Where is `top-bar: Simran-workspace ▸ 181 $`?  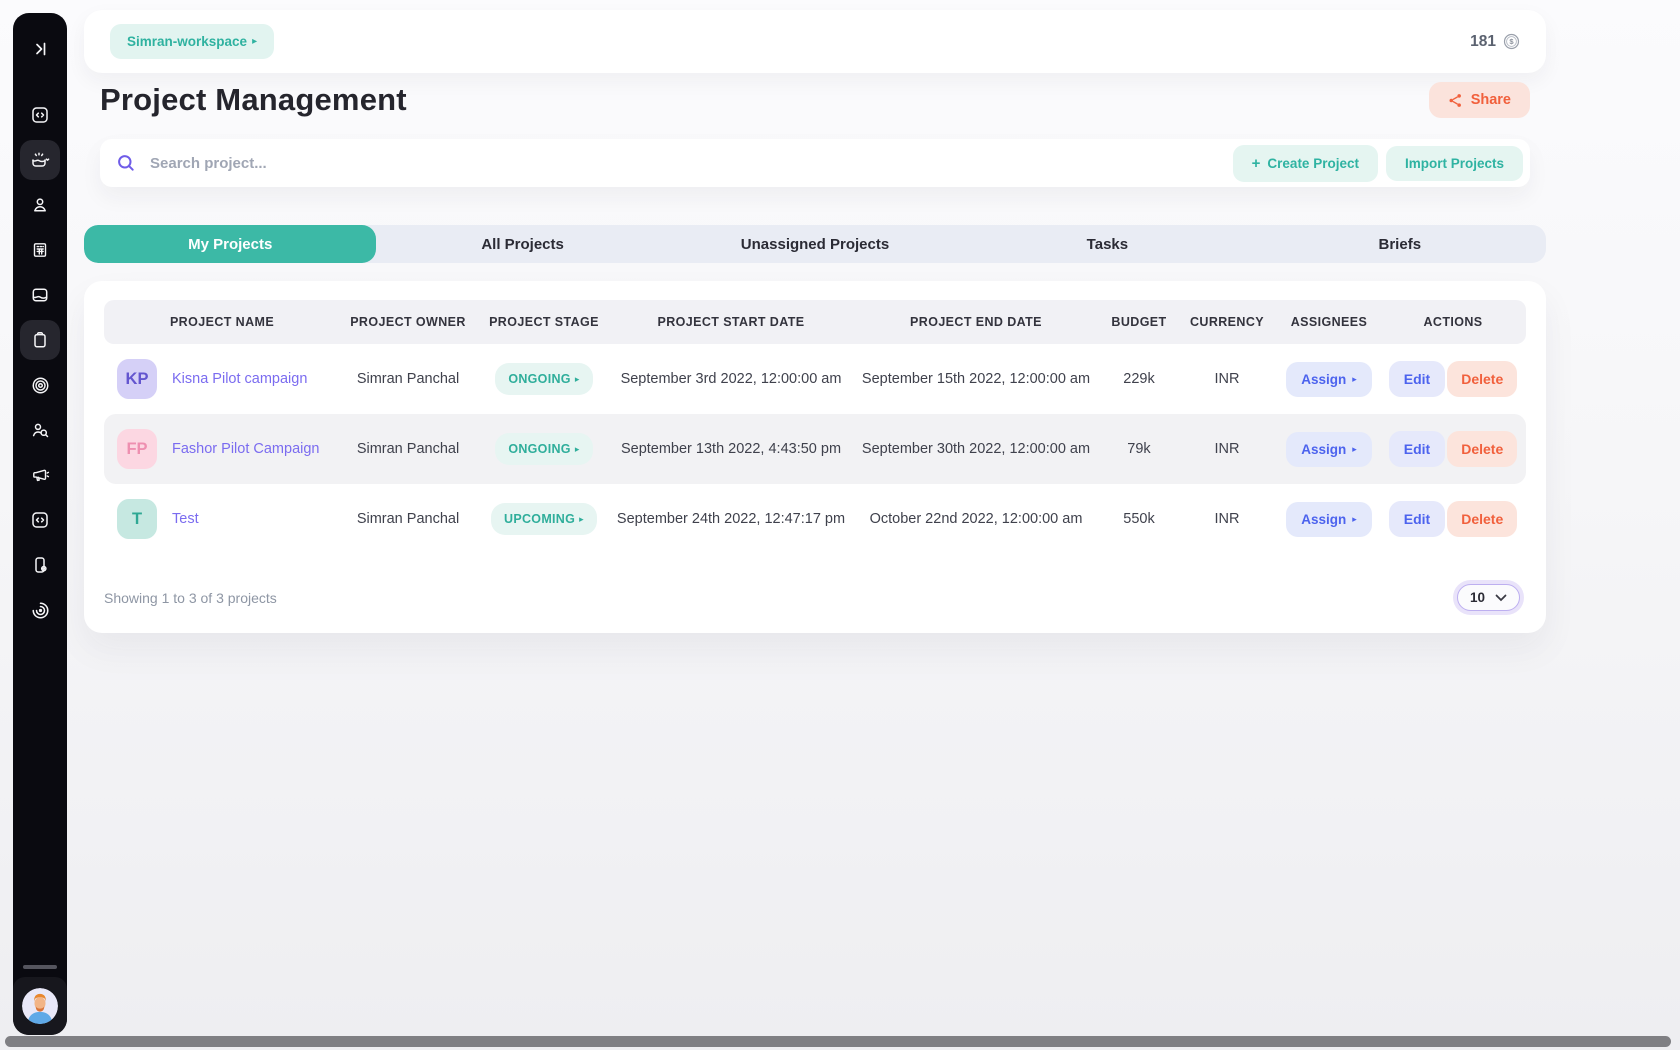
top-bar: Simran-workspace ▸ 181 $ is located at coordinates (815, 41).